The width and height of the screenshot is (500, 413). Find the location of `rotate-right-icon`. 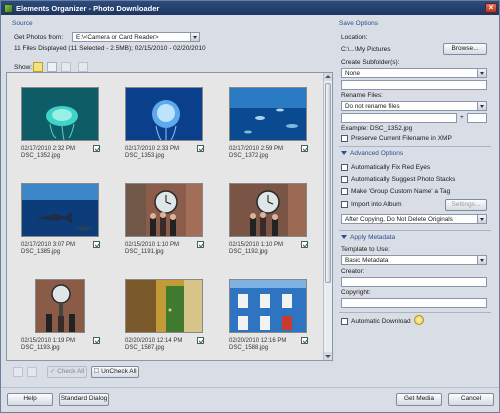

rotate-right-icon is located at coordinates (32, 372).